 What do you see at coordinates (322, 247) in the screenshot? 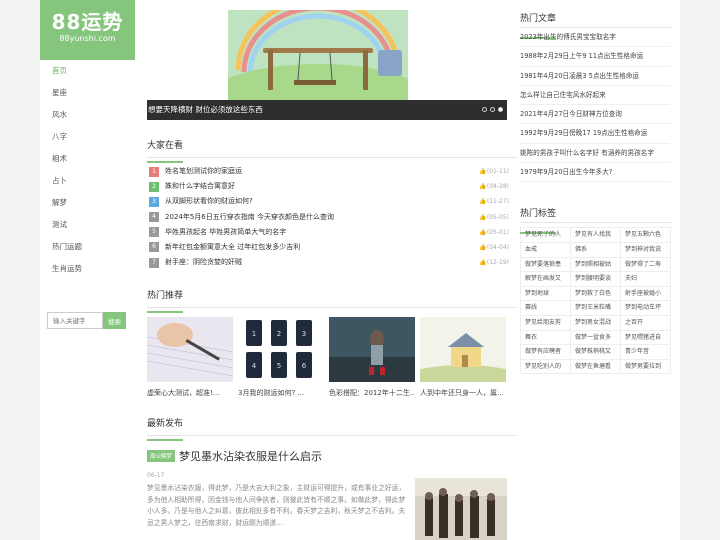
I see `list-item-title: 新年红包金额寓意大全 过年红包发多少吉利` at bounding box center [322, 247].